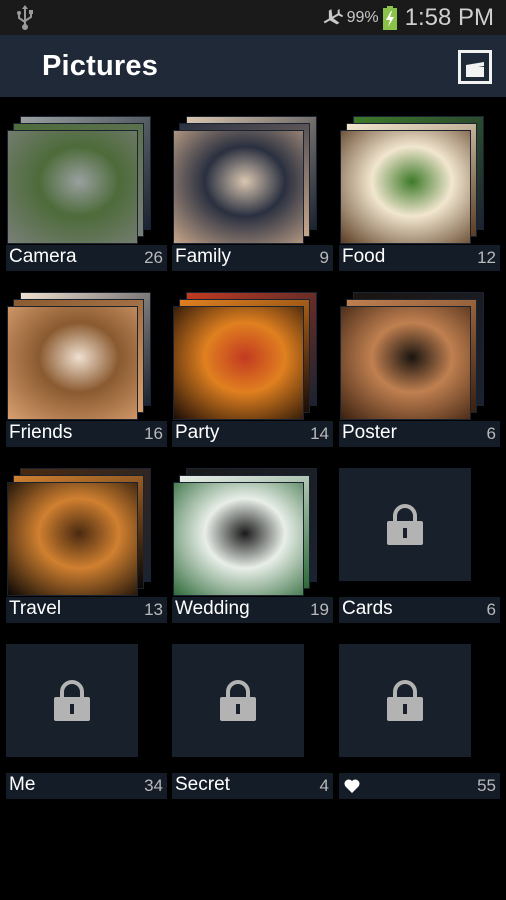  Describe the element at coordinates (86, 434) in the screenshot. I see `album-label-bar: Friends 16` at that location.